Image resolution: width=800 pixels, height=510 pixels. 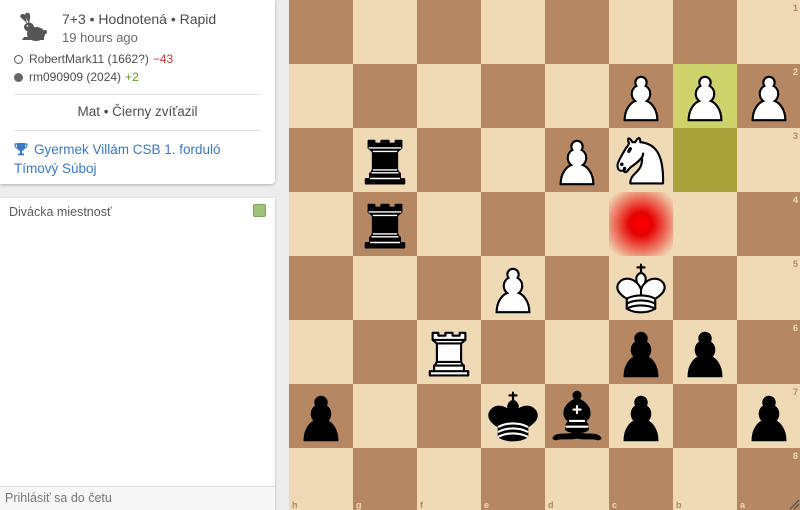 What do you see at coordinates (577, 352) in the screenshot?
I see `square-d6` at bounding box center [577, 352].